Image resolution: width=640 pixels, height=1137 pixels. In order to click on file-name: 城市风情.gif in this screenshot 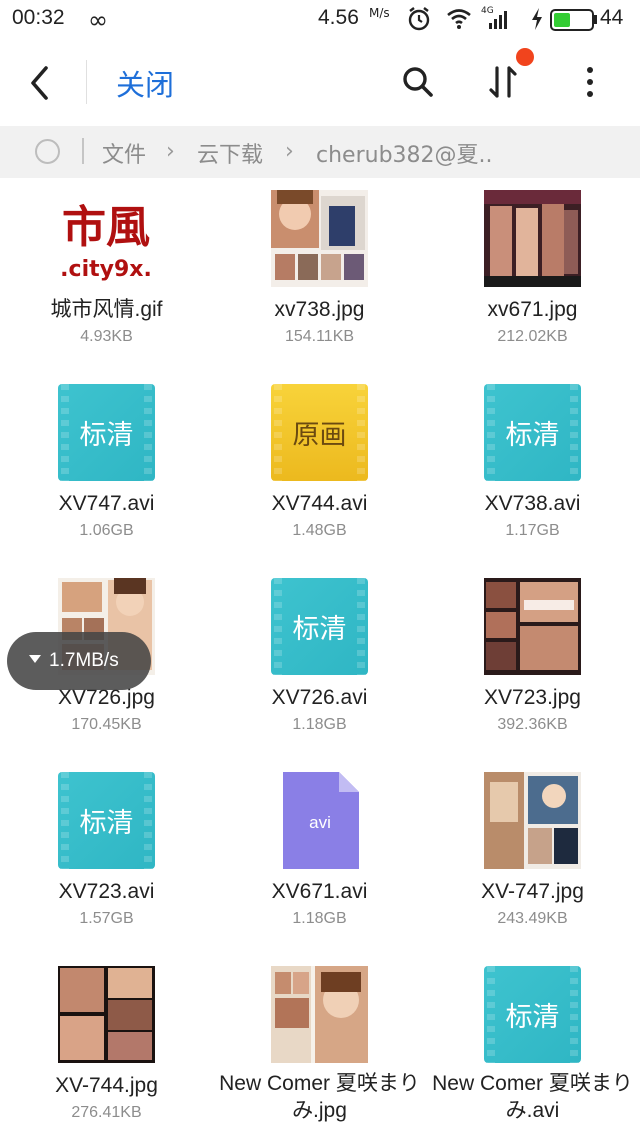, I will do `click(106, 309)`.